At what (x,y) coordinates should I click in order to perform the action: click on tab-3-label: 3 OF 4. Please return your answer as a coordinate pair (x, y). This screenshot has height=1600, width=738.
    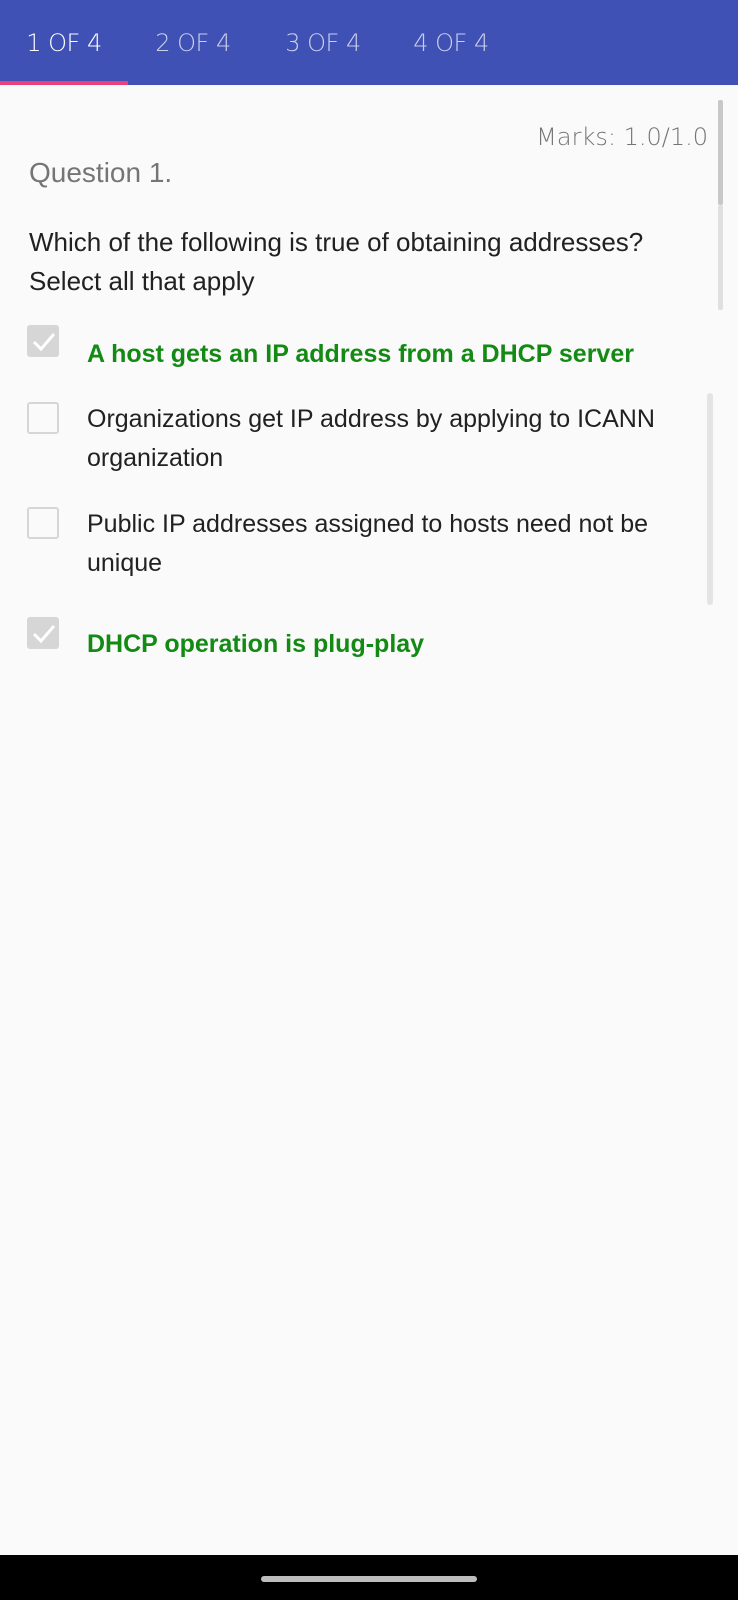
    Looking at the image, I should click on (323, 42).